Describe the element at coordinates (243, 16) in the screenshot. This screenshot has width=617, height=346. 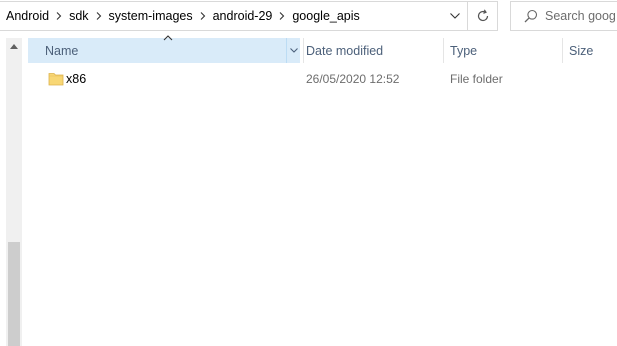
I see `breadcrumb-item-android-29: android-29` at that location.